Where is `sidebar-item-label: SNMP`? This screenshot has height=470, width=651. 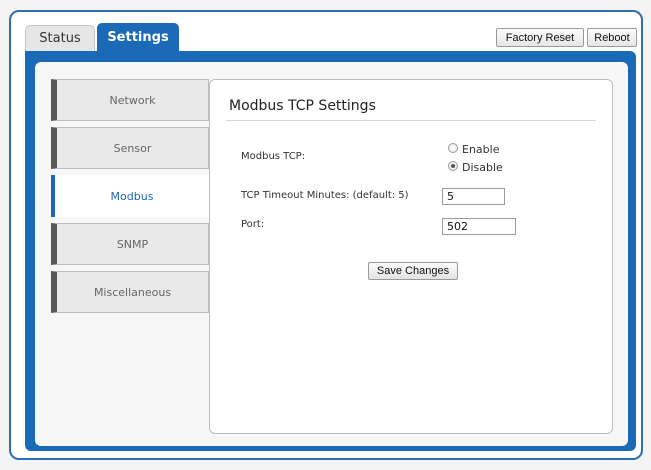 sidebar-item-label: SNMP is located at coordinates (132, 244).